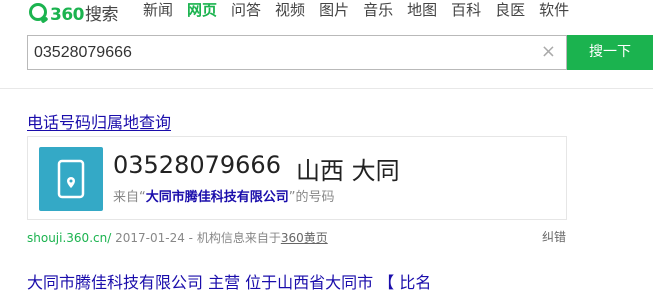 The image size is (653, 293). What do you see at coordinates (150, 238) in the screenshot?
I see `result-date: 2017-01-24` at bounding box center [150, 238].